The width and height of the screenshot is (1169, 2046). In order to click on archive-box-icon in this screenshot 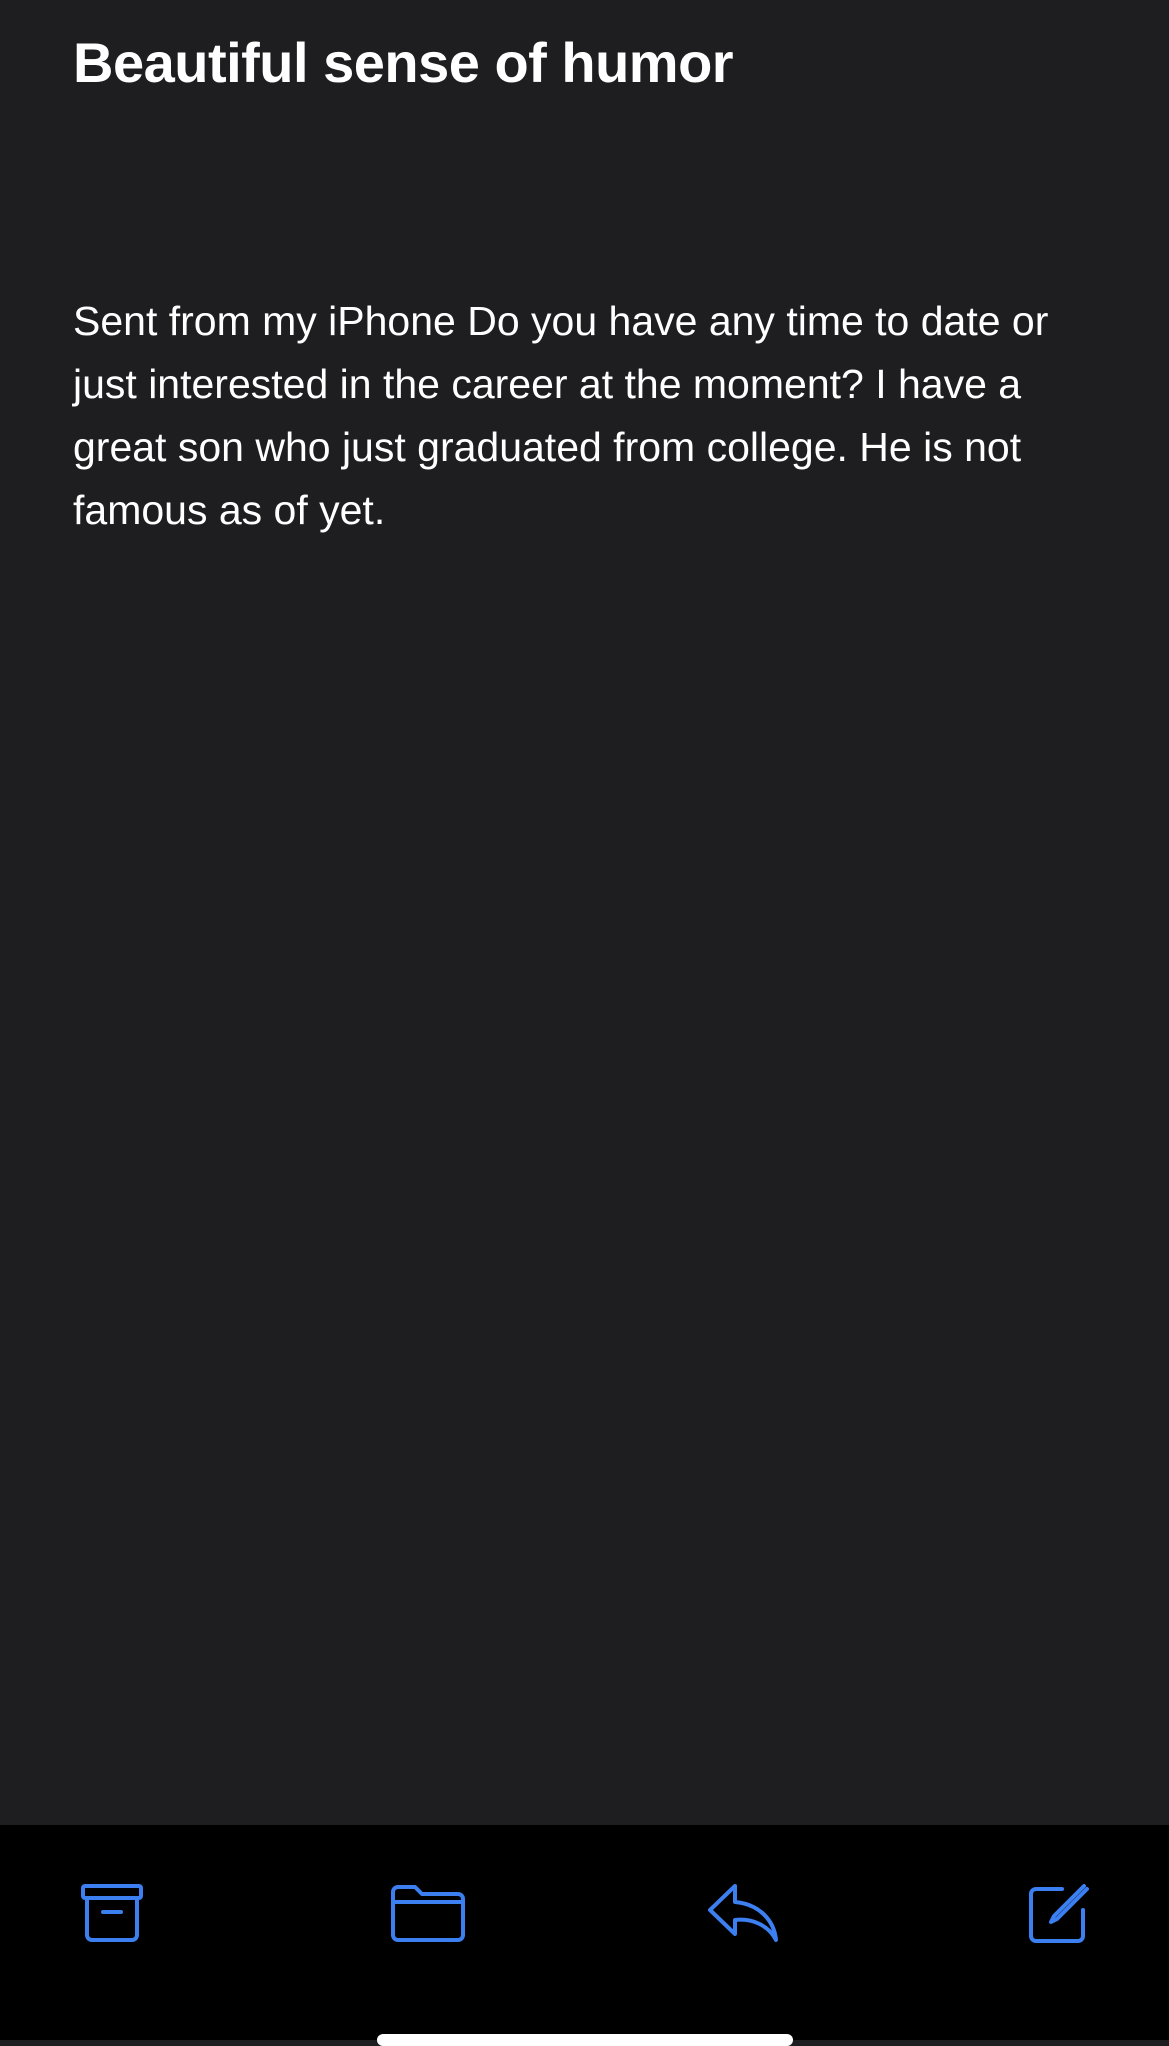, I will do `click(112, 1913)`.